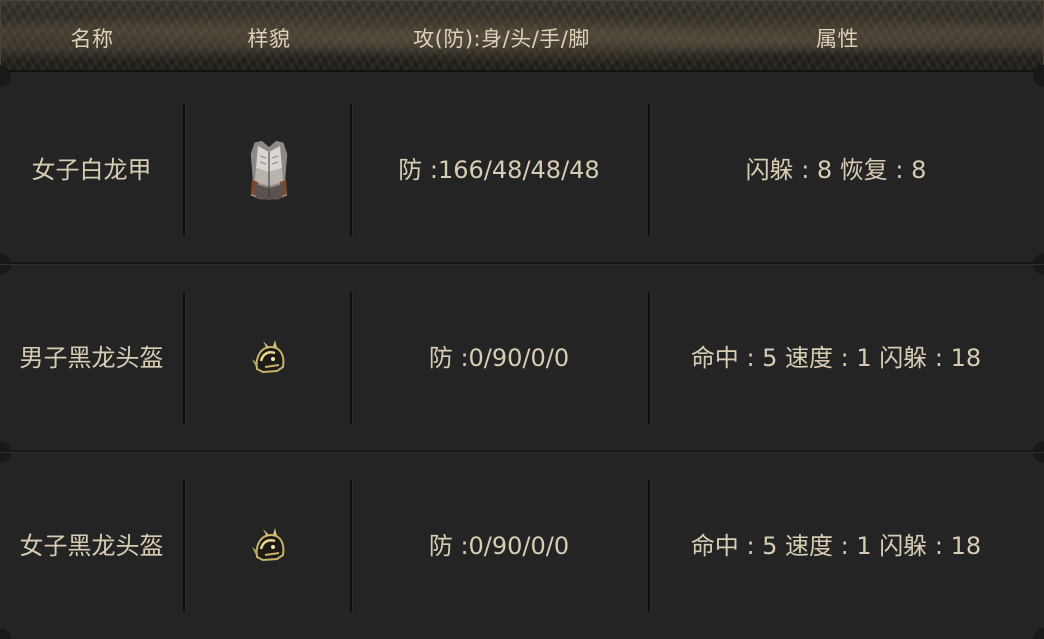 This screenshot has height=639, width=1044. I want to click on item-name: 女子白龙甲, so click(91, 170).